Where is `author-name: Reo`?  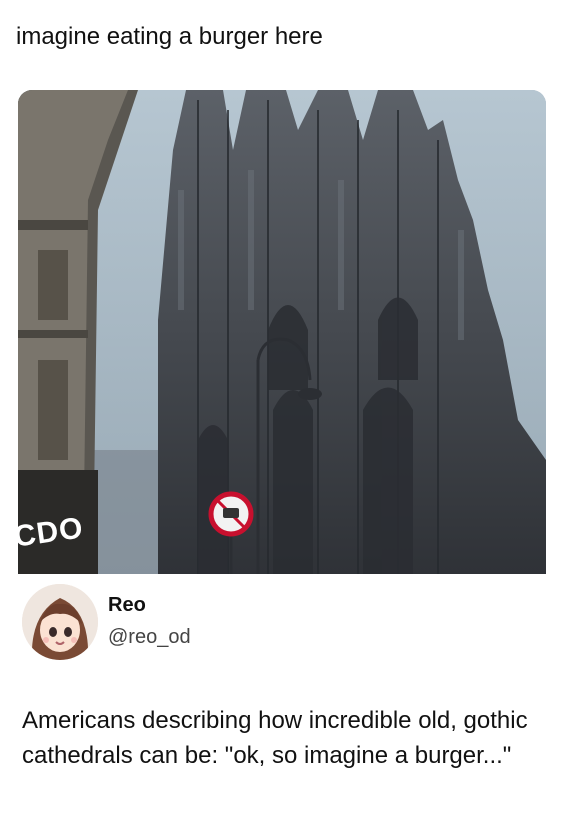
author-name: Reo is located at coordinates (127, 605).